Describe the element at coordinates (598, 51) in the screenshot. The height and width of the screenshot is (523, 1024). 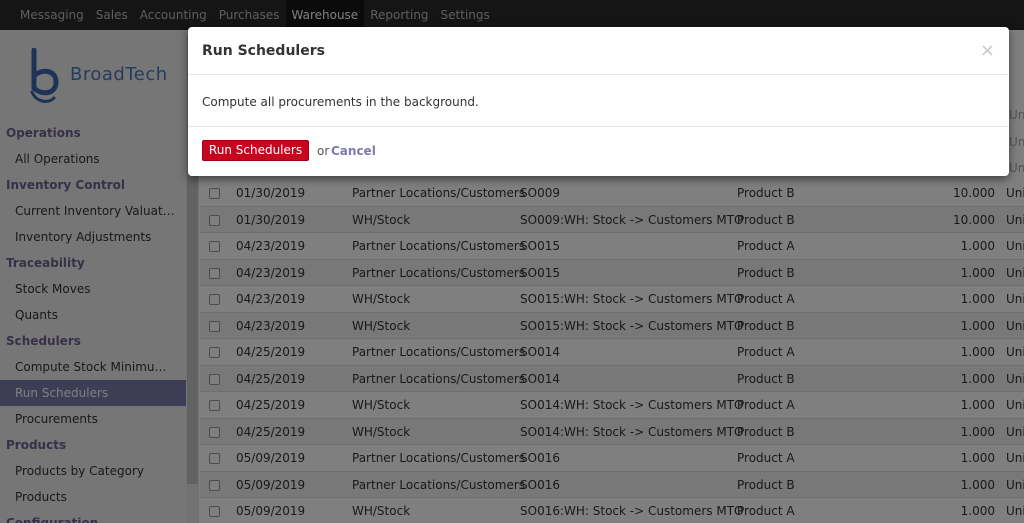
I see `dialog-header: Run Schedulers ×` at that location.